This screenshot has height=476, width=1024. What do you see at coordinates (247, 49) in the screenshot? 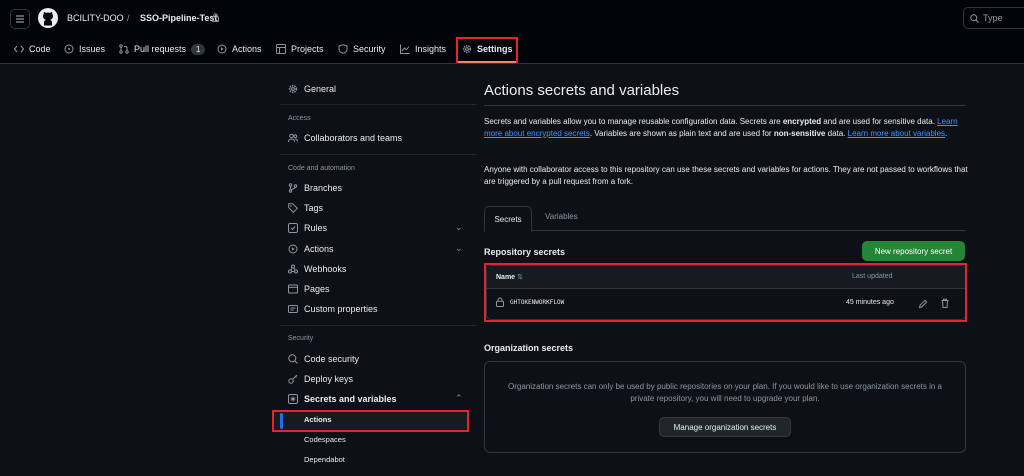
I see `tab-label: Actions` at bounding box center [247, 49].